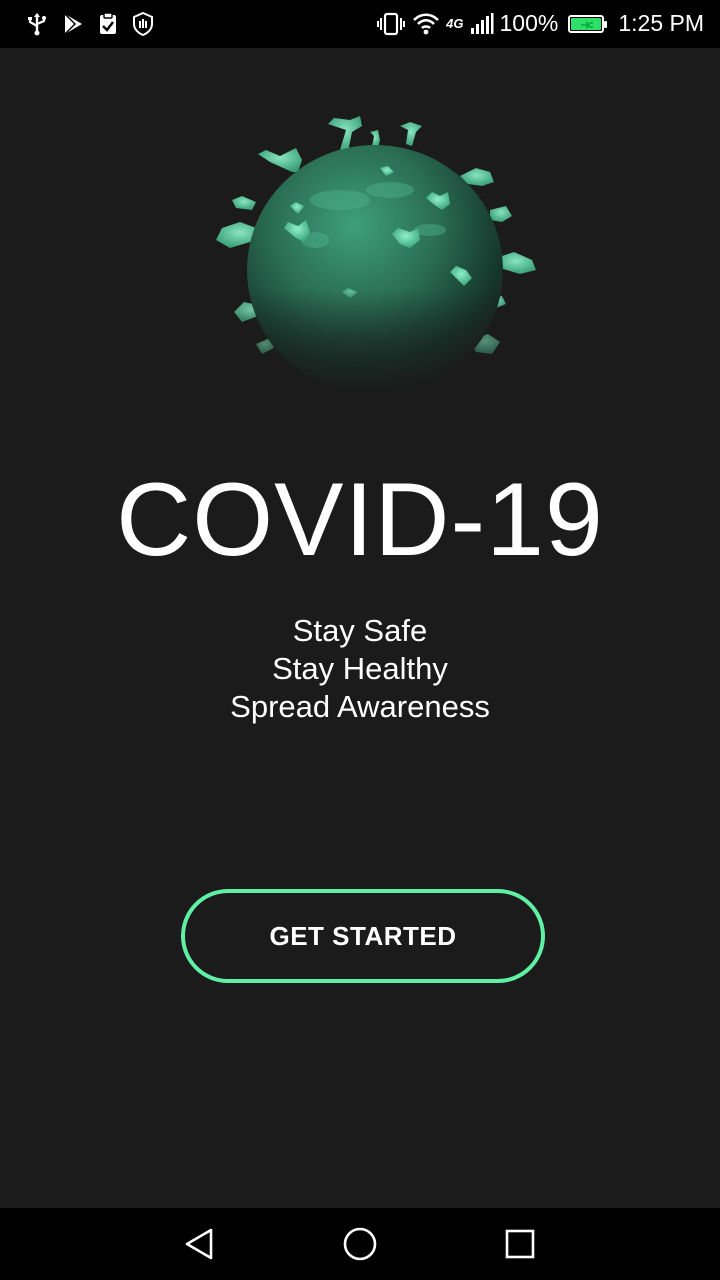  I want to click on app-title: COVID-19, so click(360, 520).